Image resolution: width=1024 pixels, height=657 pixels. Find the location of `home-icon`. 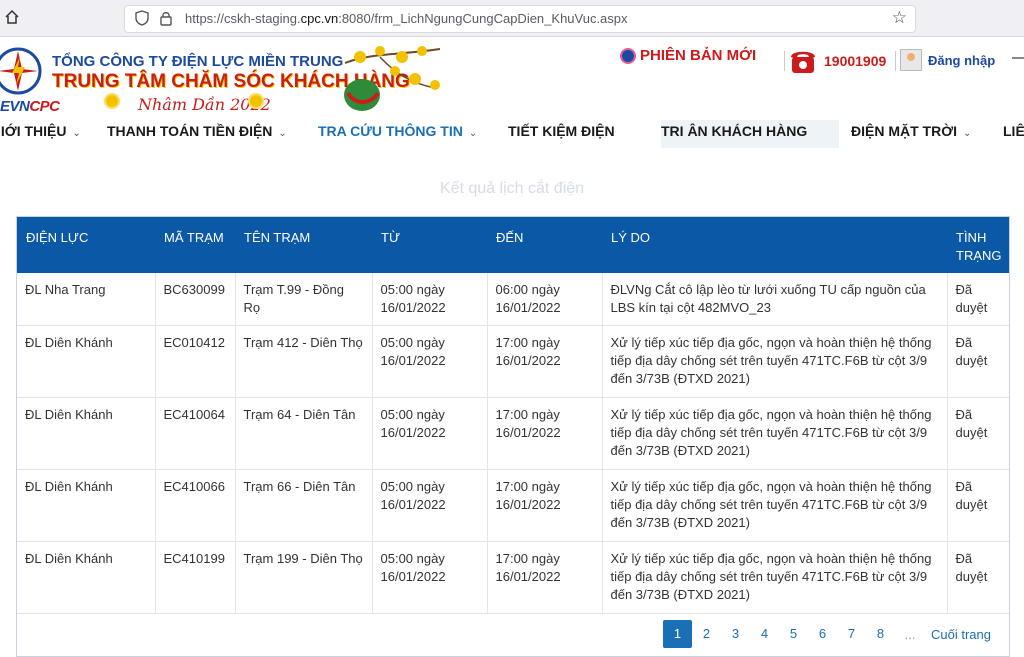

home-icon is located at coordinates (13, 18).